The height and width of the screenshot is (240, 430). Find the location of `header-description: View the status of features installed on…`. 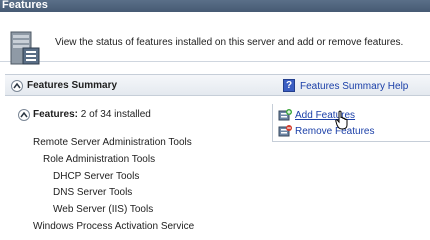

header-description: View the status of features installed on… is located at coordinates (229, 42).